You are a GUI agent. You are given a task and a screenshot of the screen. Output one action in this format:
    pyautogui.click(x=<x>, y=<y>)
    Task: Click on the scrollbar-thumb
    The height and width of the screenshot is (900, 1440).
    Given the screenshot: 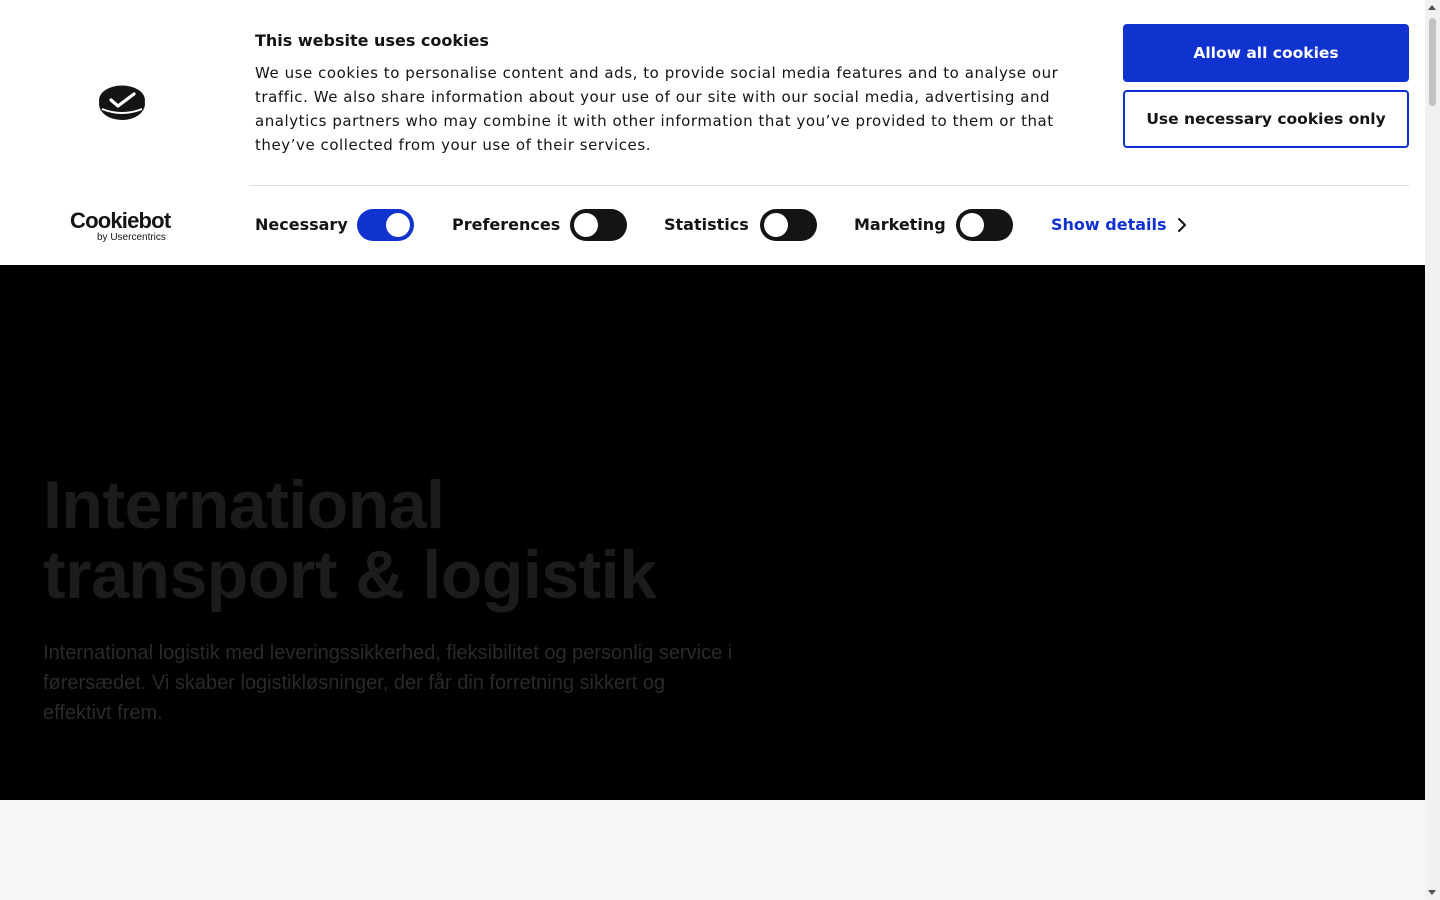 What is the action you would take?
    pyautogui.click(x=1432, y=62)
    